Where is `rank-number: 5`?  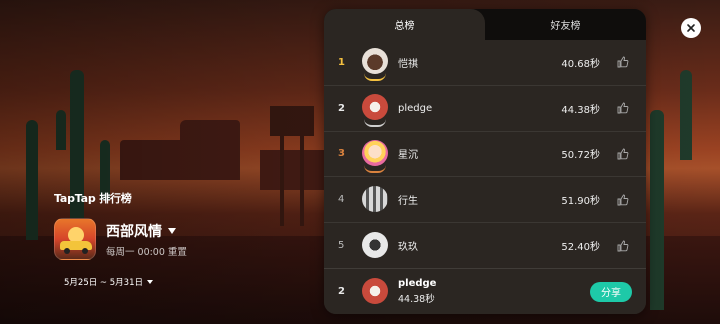
rank-number: 5 is located at coordinates (341, 246).